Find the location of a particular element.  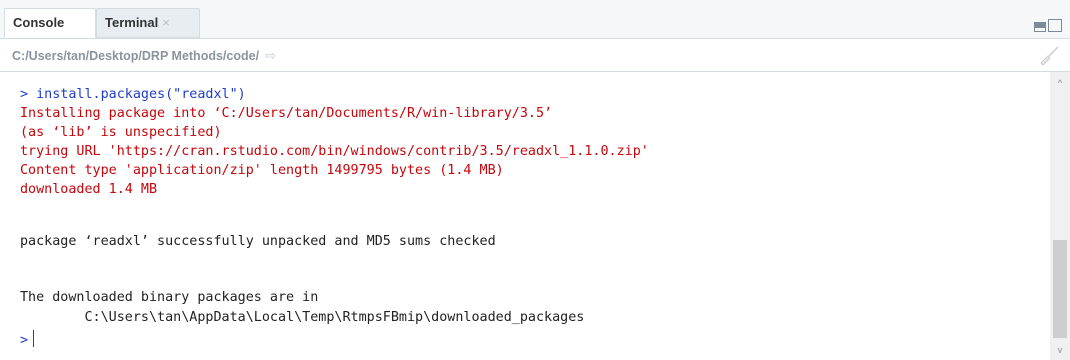

window-controls is located at coordinates (1048, 25).